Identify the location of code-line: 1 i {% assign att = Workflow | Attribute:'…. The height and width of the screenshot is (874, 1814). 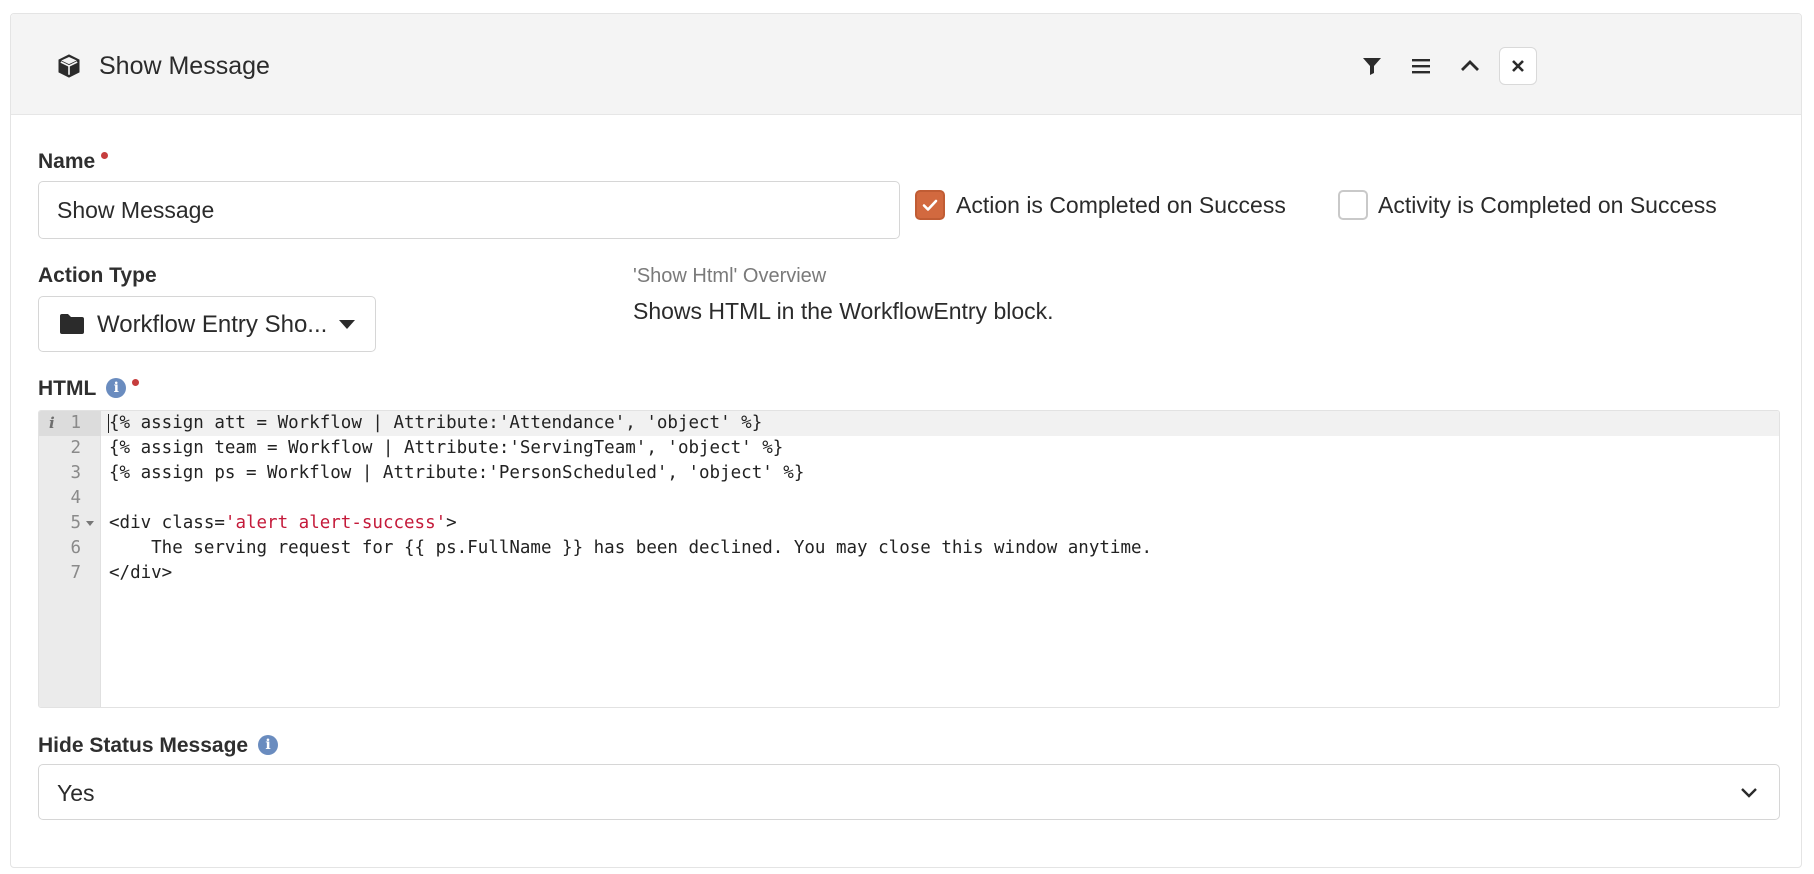
(909, 423).